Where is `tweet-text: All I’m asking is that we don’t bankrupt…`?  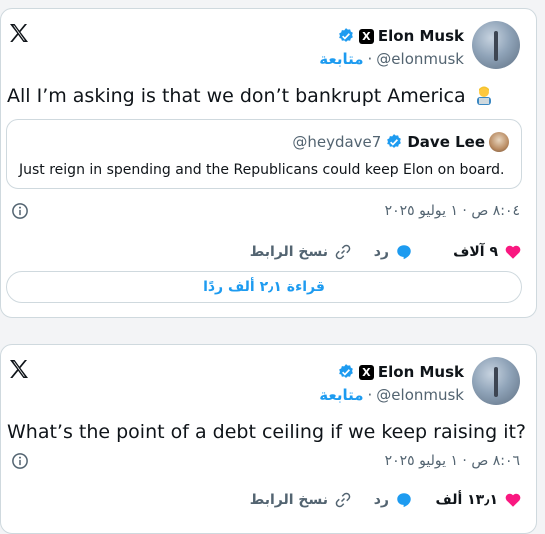 tweet-text: All I’m asking is that we don’t bankrupt… is located at coordinates (250, 96).